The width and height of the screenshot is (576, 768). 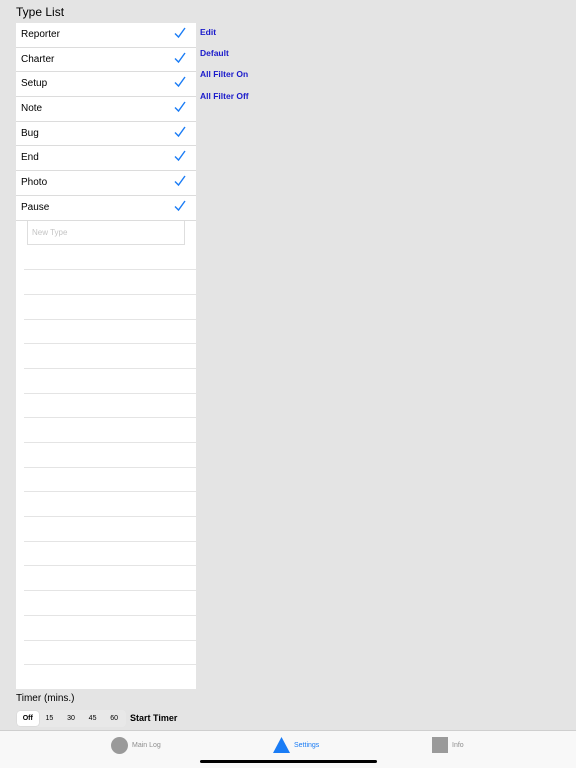 What do you see at coordinates (146, 745) in the screenshot?
I see `tab-label: Main Log` at bounding box center [146, 745].